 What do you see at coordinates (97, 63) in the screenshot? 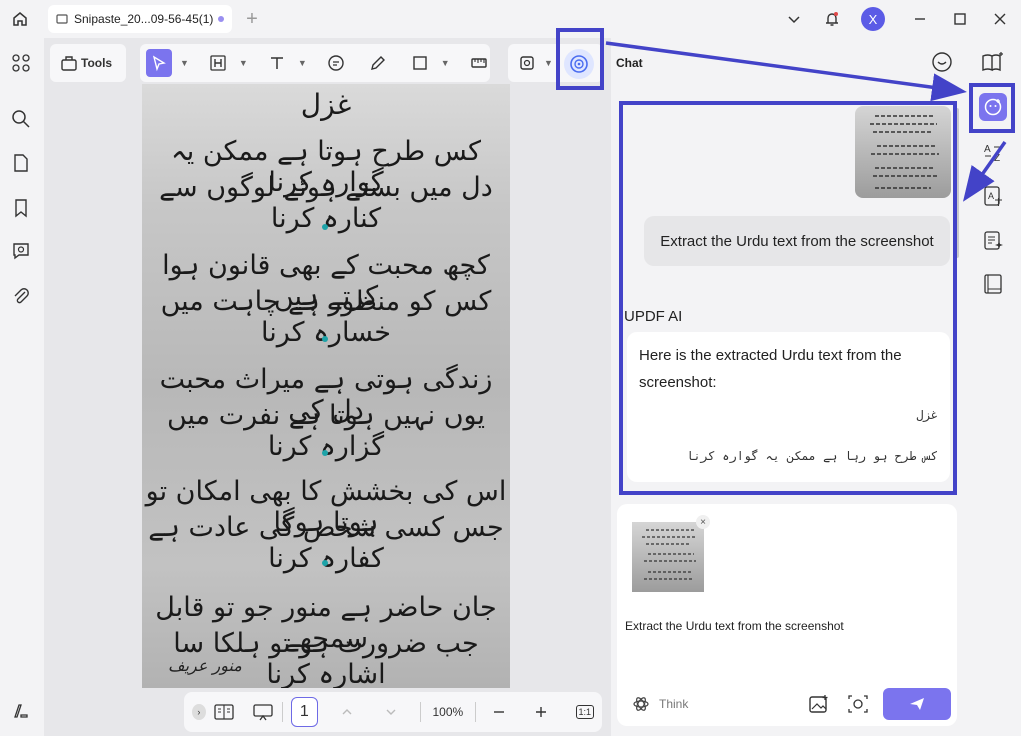
I see `tools-label: Tools` at bounding box center [97, 63].